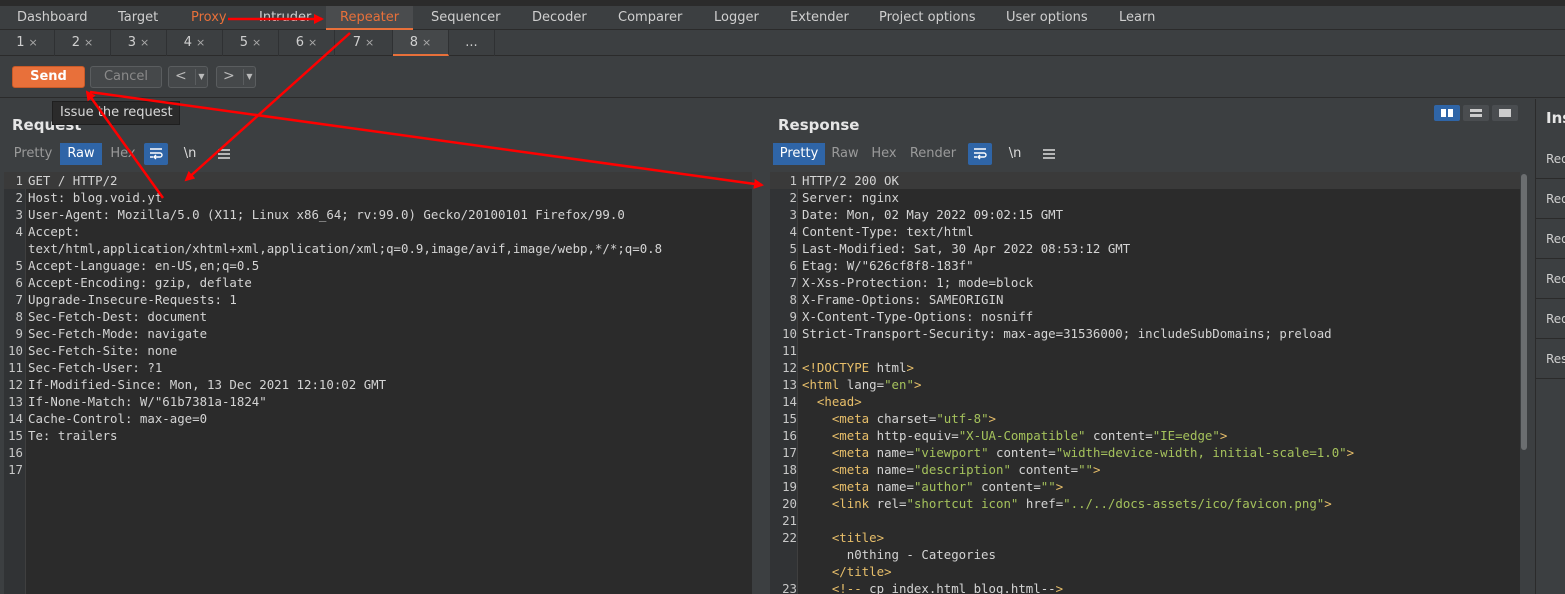  What do you see at coordinates (95, 197) in the screenshot?
I see `code-text: Host: blog.void.yt` at bounding box center [95, 197].